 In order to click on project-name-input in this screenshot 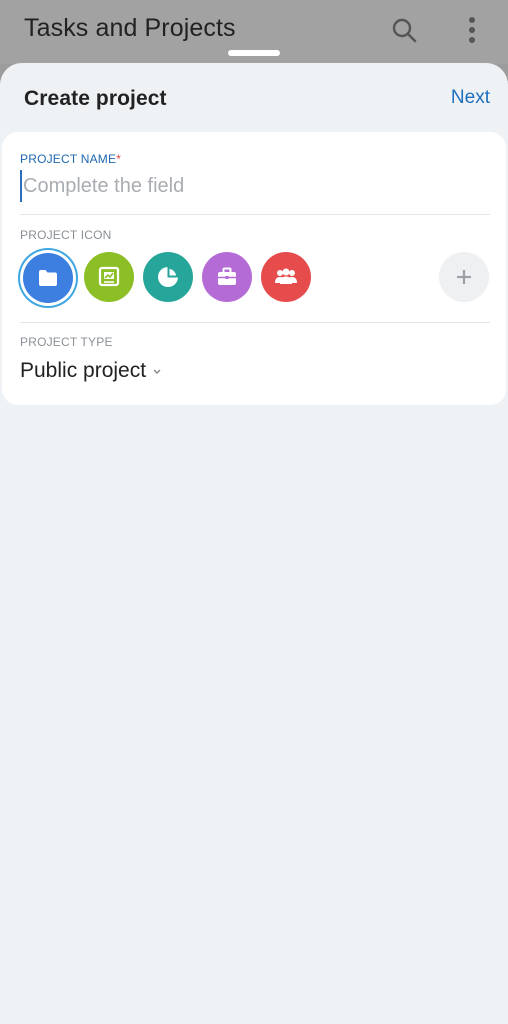, I will do `click(254, 186)`.